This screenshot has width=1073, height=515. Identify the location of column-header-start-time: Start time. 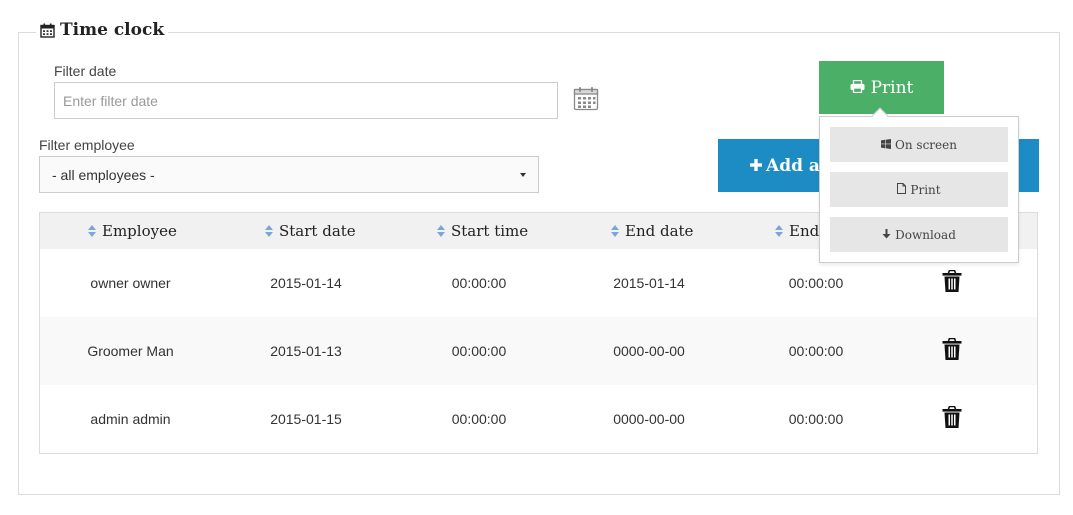
(482, 231).